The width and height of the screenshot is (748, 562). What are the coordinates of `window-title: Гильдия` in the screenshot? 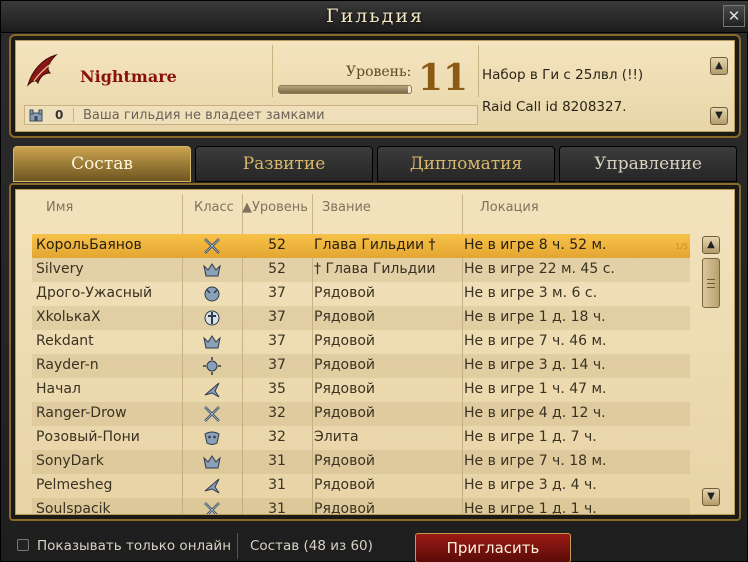 It's located at (374, 16).